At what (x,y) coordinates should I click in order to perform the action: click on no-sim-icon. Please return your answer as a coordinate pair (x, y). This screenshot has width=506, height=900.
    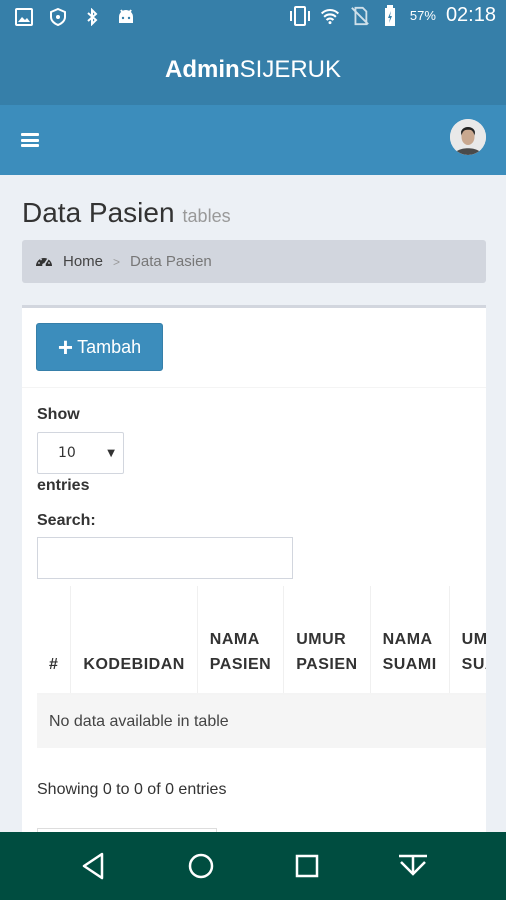
    Looking at the image, I should click on (360, 16).